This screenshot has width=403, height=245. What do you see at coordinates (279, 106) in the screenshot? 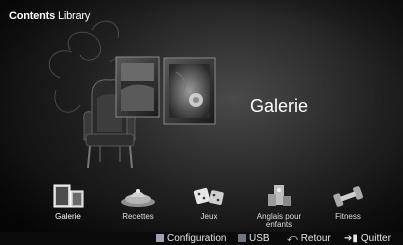
I see `featured-app-title: Galerie` at bounding box center [279, 106].